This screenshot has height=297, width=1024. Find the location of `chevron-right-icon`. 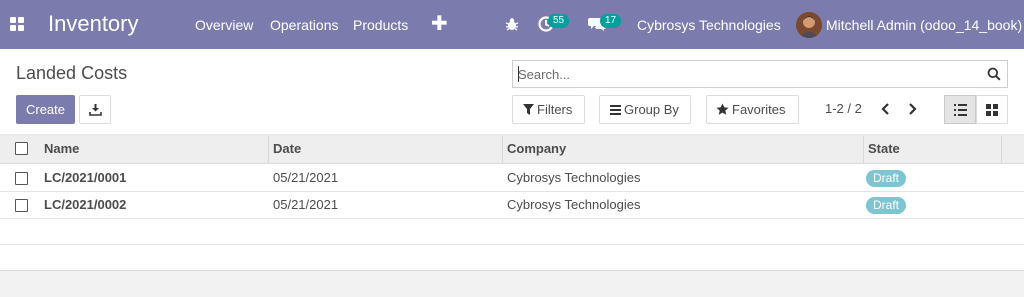

chevron-right-icon is located at coordinates (912, 109).